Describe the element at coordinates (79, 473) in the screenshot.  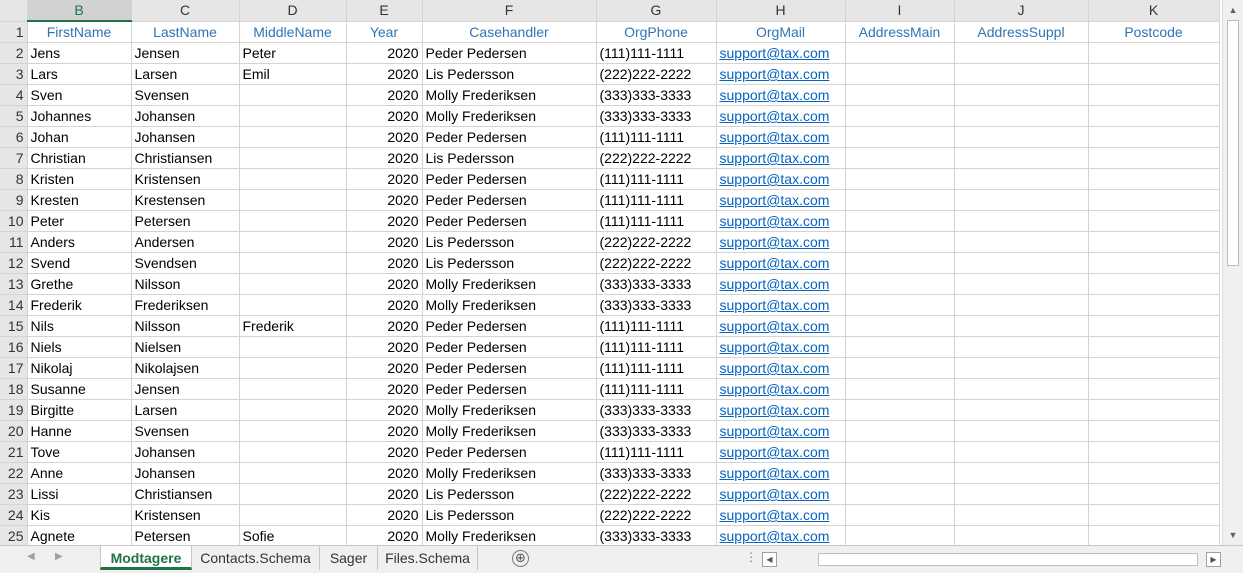
I see `cell-first: Anne` at that location.